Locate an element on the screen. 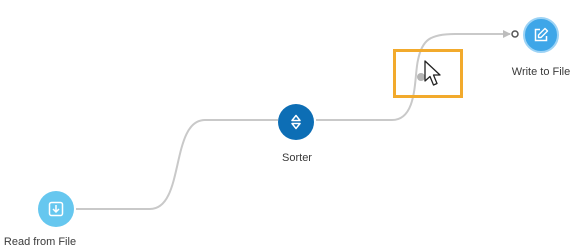 This screenshot has width=579, height=250. sort-icon is located at coordinates (296, 122).